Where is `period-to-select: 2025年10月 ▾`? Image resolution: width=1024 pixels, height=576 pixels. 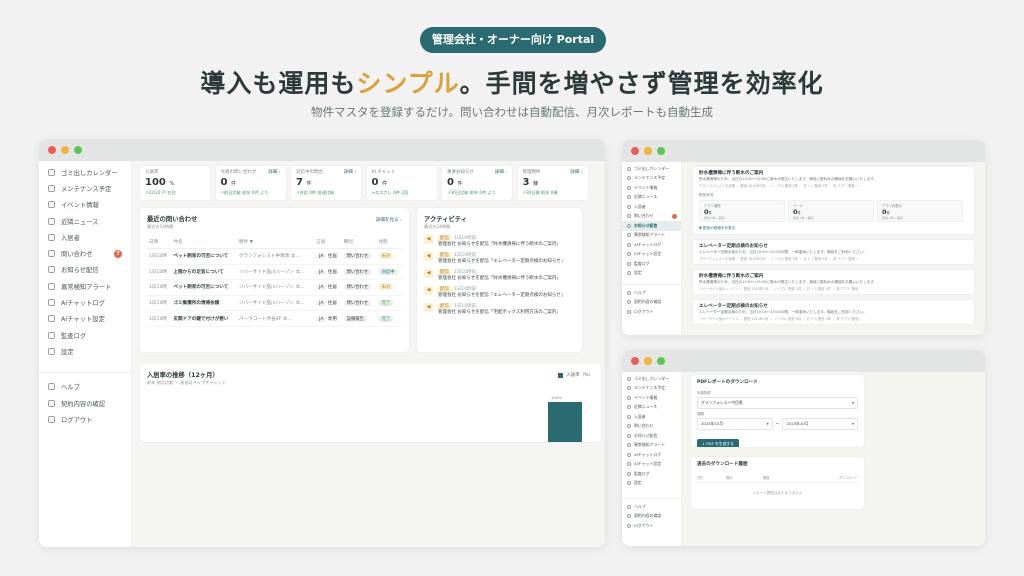
period-to-select: 2025年10月 ▾ is located at coordinates (820, 424).